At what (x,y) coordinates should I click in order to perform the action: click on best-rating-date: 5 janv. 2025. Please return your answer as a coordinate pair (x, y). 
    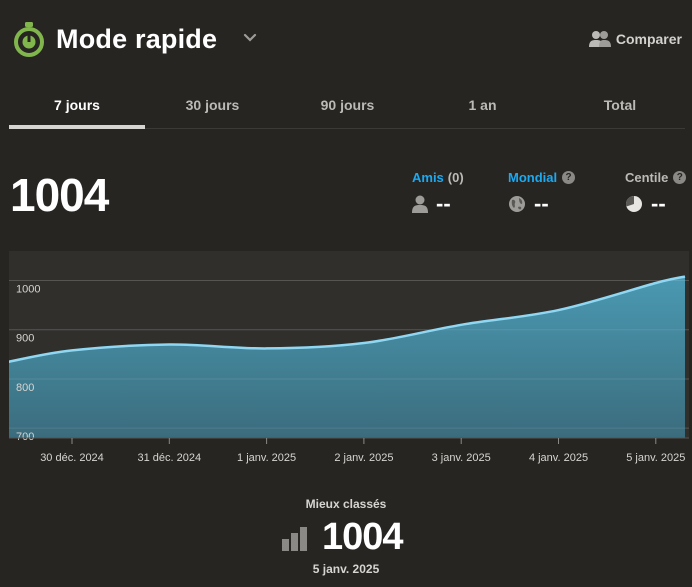
    Looking at the image, I should click on (346, 569).